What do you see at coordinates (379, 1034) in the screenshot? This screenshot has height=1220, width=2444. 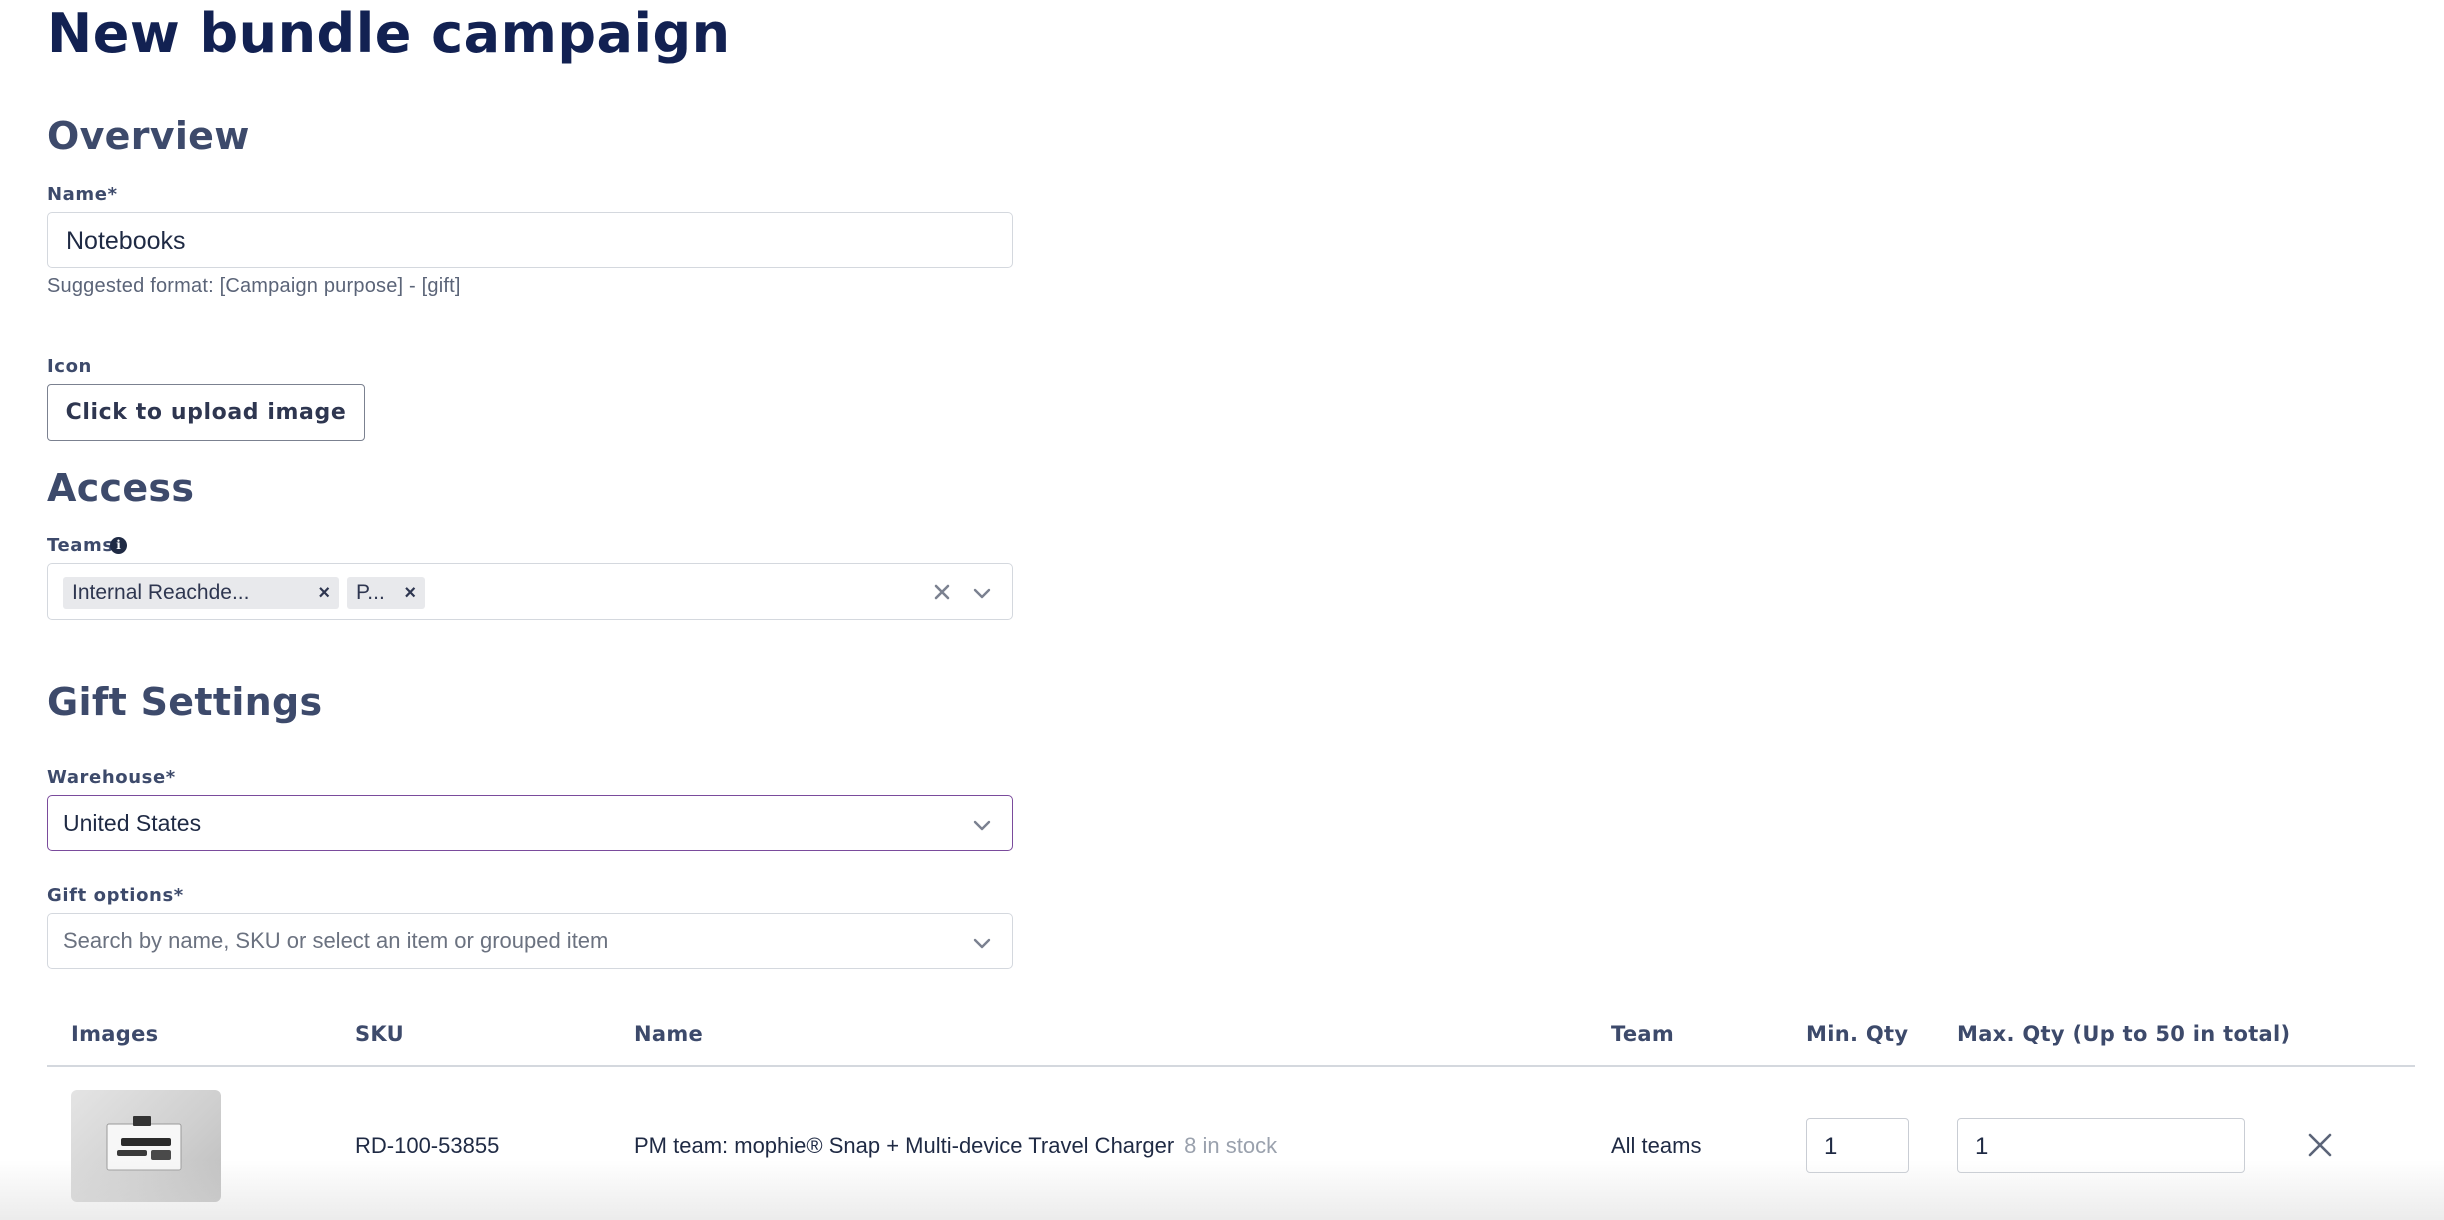 I see `column-header-sku: SKU` at bounding box center [379, 1034].